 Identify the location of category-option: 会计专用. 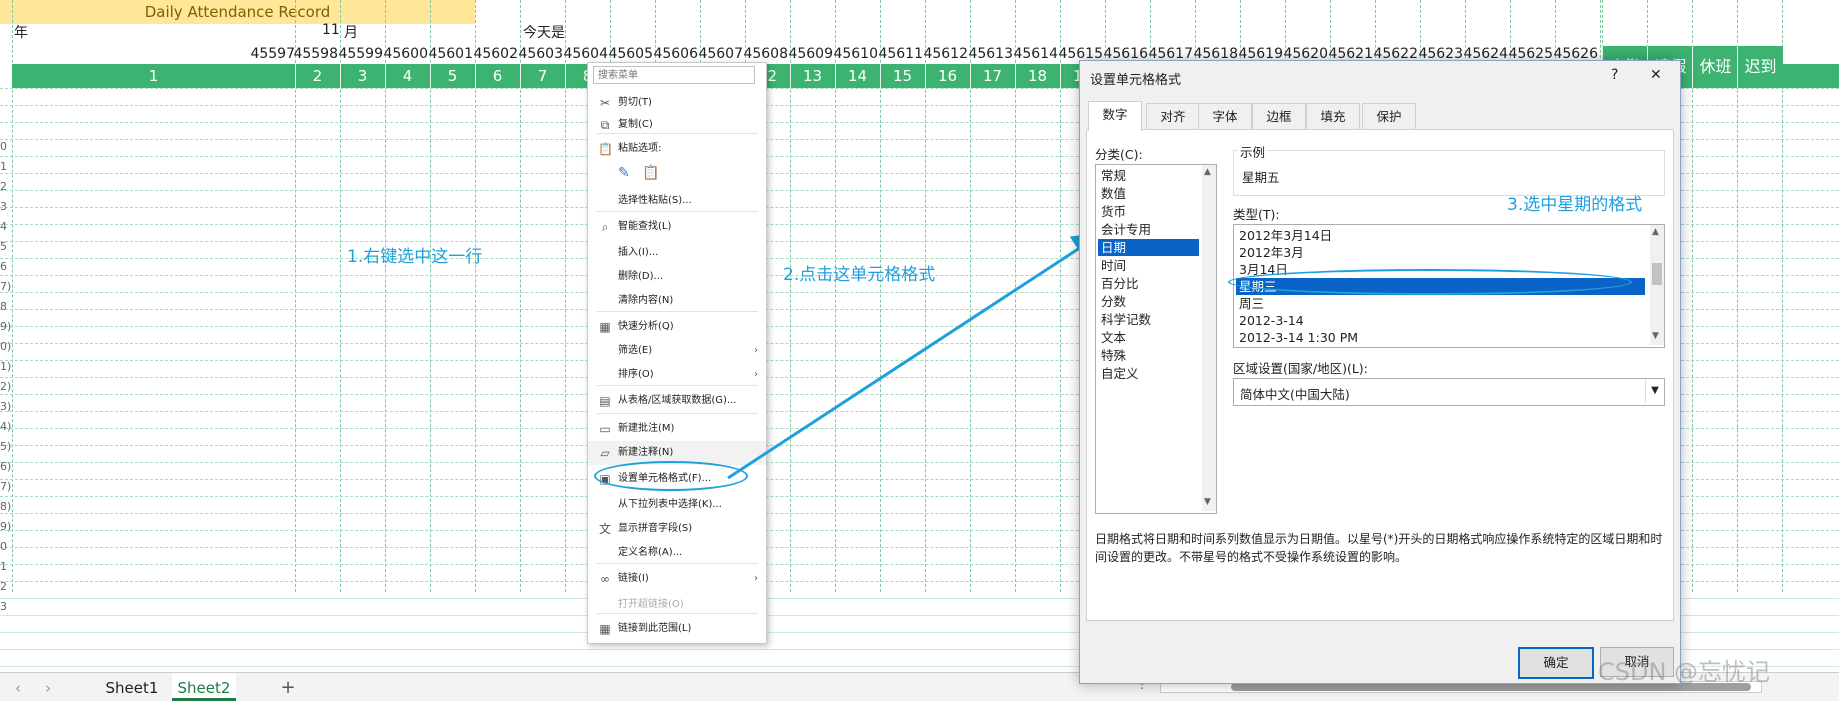
(1148, 229).